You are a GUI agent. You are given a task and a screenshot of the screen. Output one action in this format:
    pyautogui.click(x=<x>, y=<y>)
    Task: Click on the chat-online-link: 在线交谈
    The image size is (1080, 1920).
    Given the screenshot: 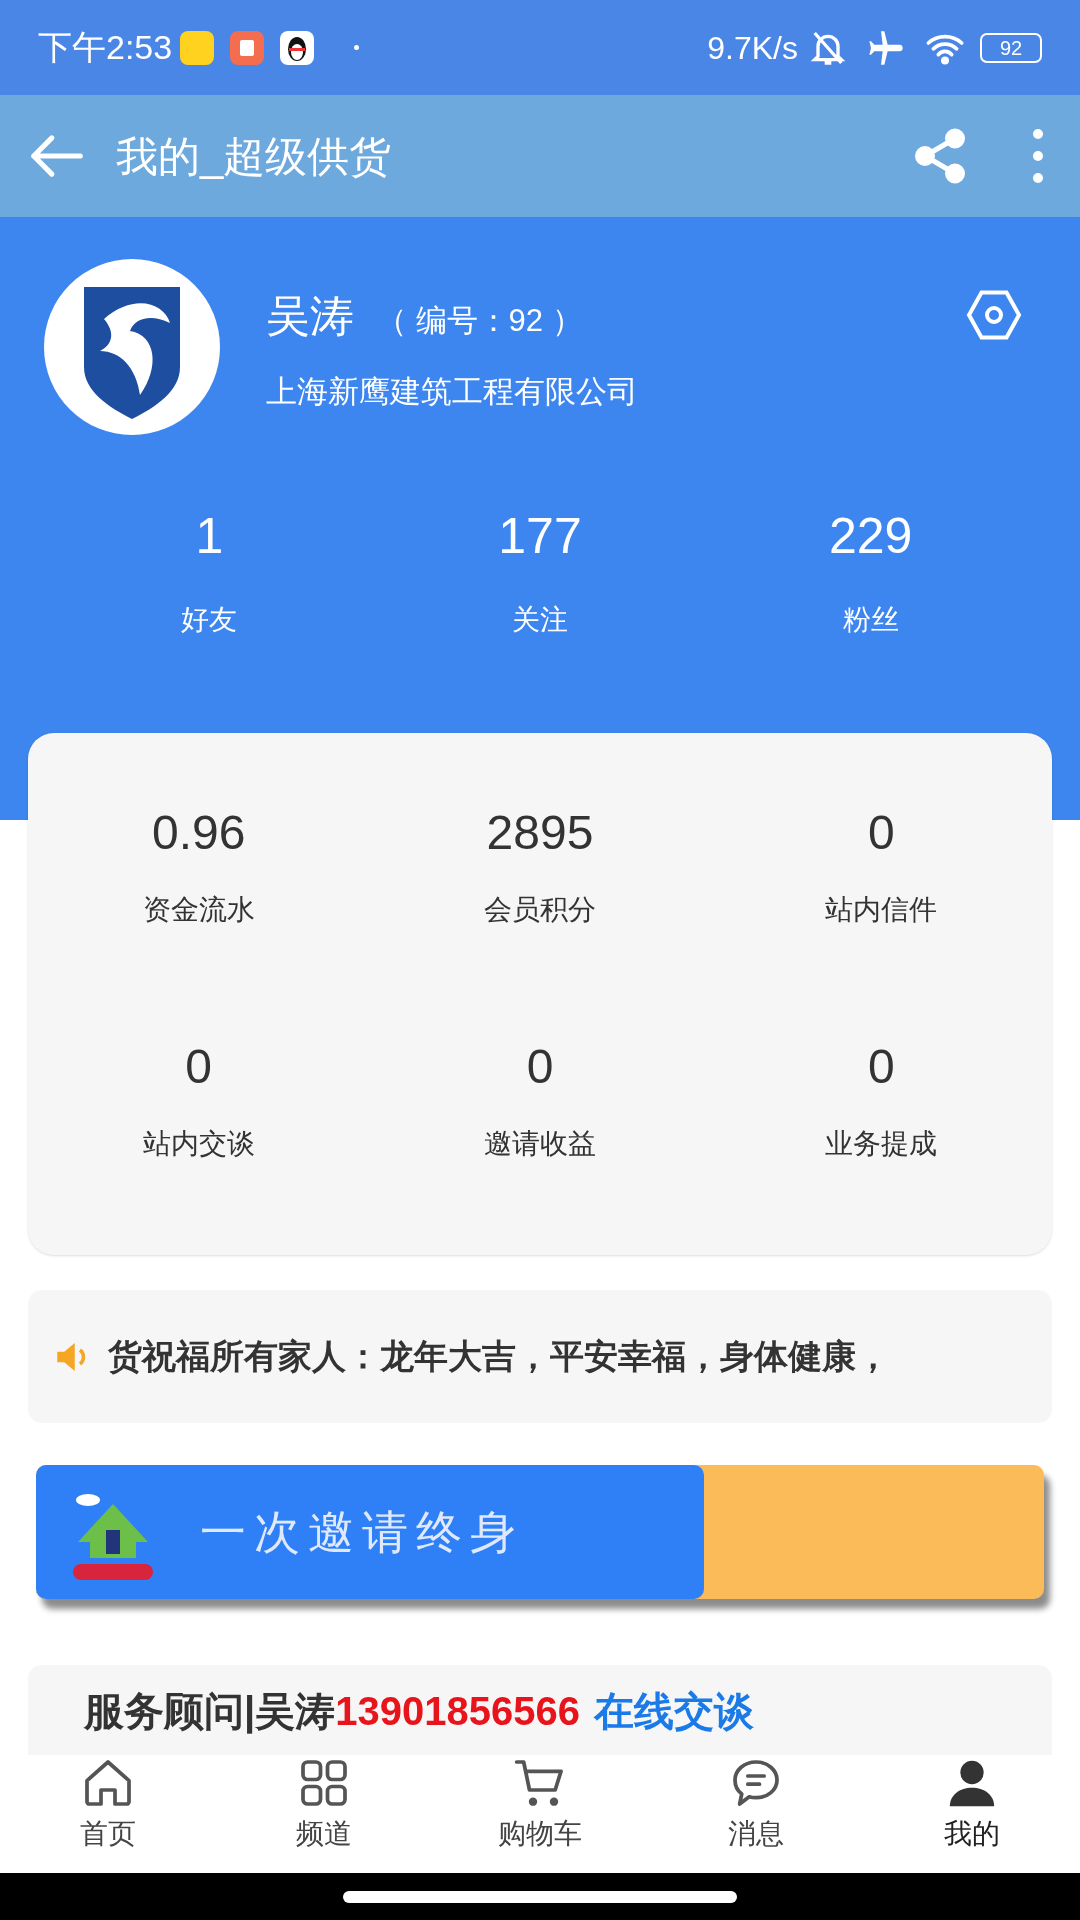 What is the action you would take?
    pyautogui.click(x=673, y=1711)
    